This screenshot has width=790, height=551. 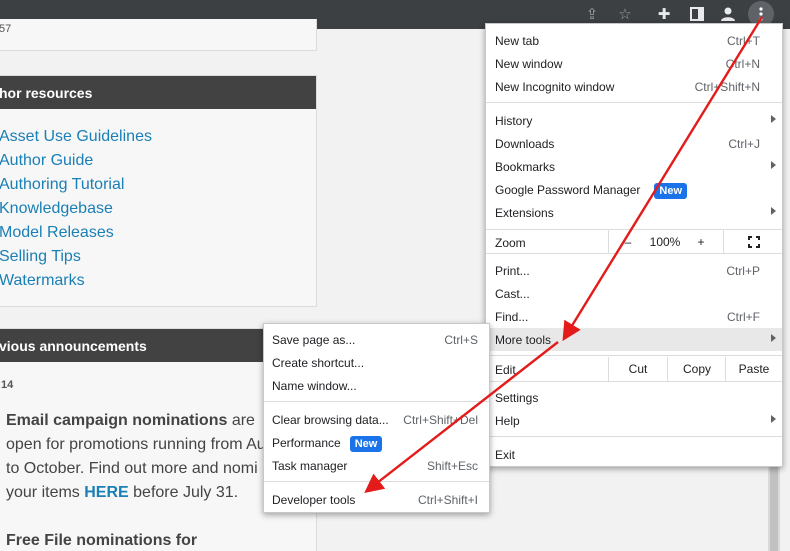 What do you see at coordinates (461, 340) in the screenshot?
I see `menu-shortcut: Ctrl+S` at bounding box center [461, 340].